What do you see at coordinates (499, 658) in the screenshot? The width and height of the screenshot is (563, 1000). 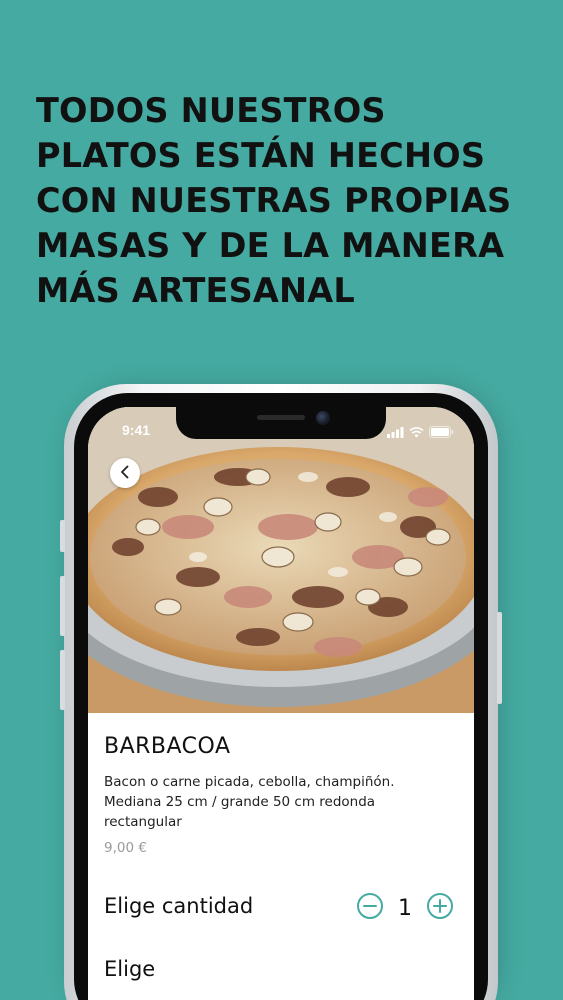 I see `phone-power-button` at bounding box center [499, 658].